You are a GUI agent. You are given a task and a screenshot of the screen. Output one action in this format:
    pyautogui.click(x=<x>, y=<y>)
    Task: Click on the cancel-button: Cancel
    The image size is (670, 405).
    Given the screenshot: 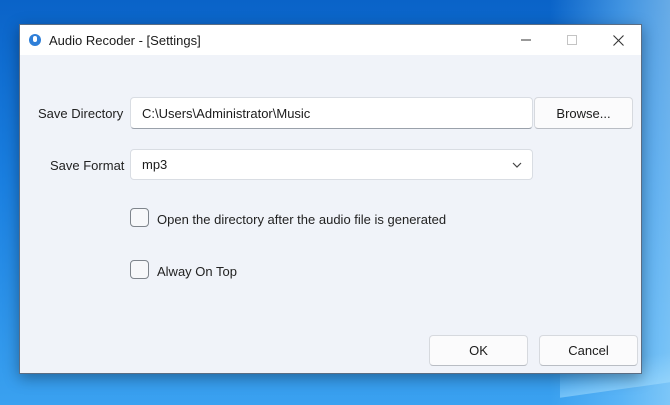 What is the action you would take?
    pyautogui.click(x=588, y=350)
    